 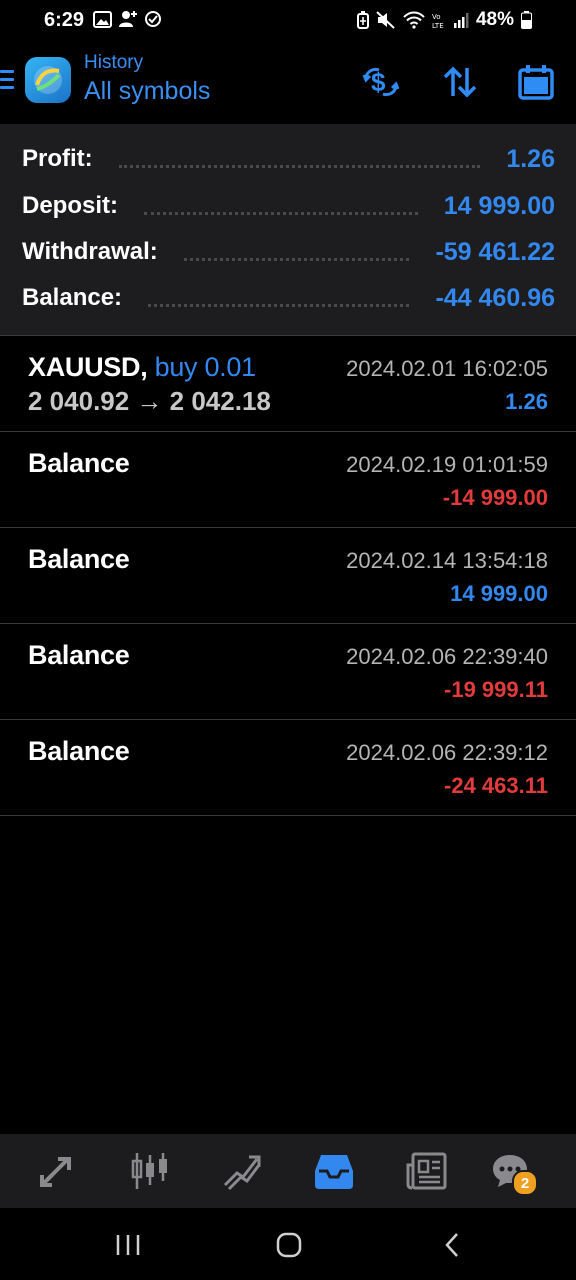 What do you see at coordinates (288, 768) in the screenshot?
I see `list-item: Balance 2024.02.06 22:39:12 -24 463.11` at bounding box center [288, 768].